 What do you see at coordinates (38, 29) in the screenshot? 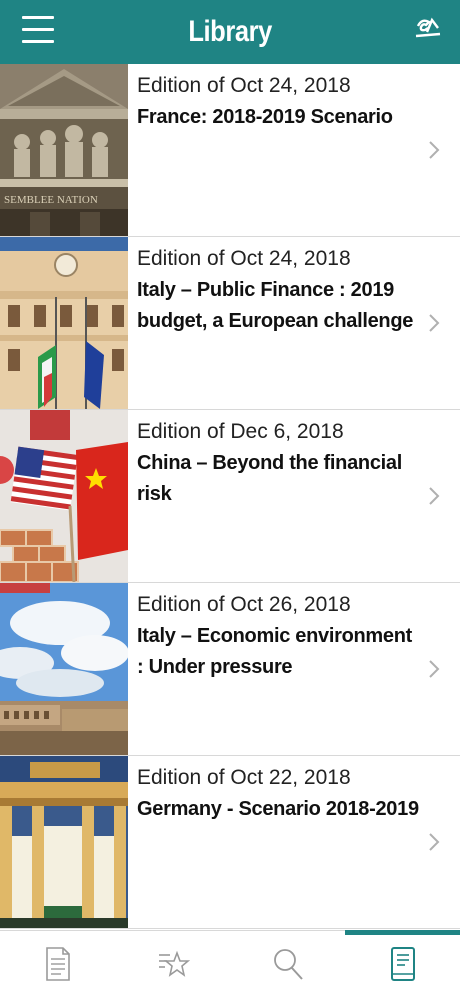
I see `hamburger-menu-icon` at bounding box center [38, 29].